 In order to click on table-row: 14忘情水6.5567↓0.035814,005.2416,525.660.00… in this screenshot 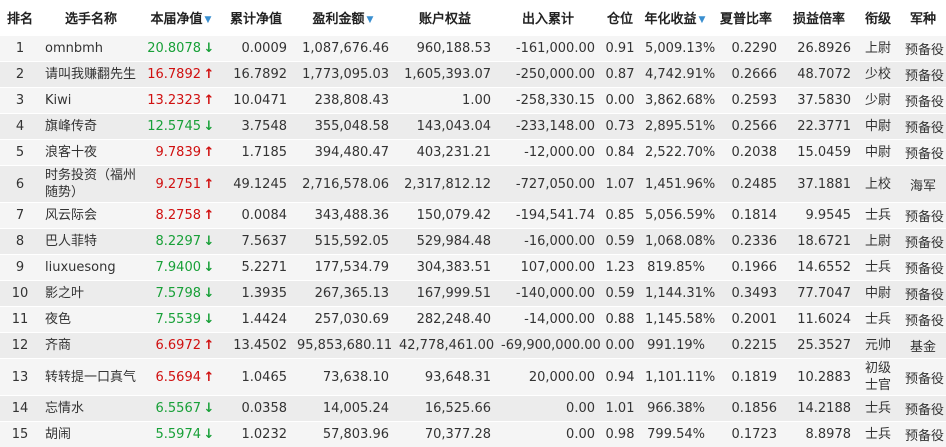, I will do `click(473, 409)`.